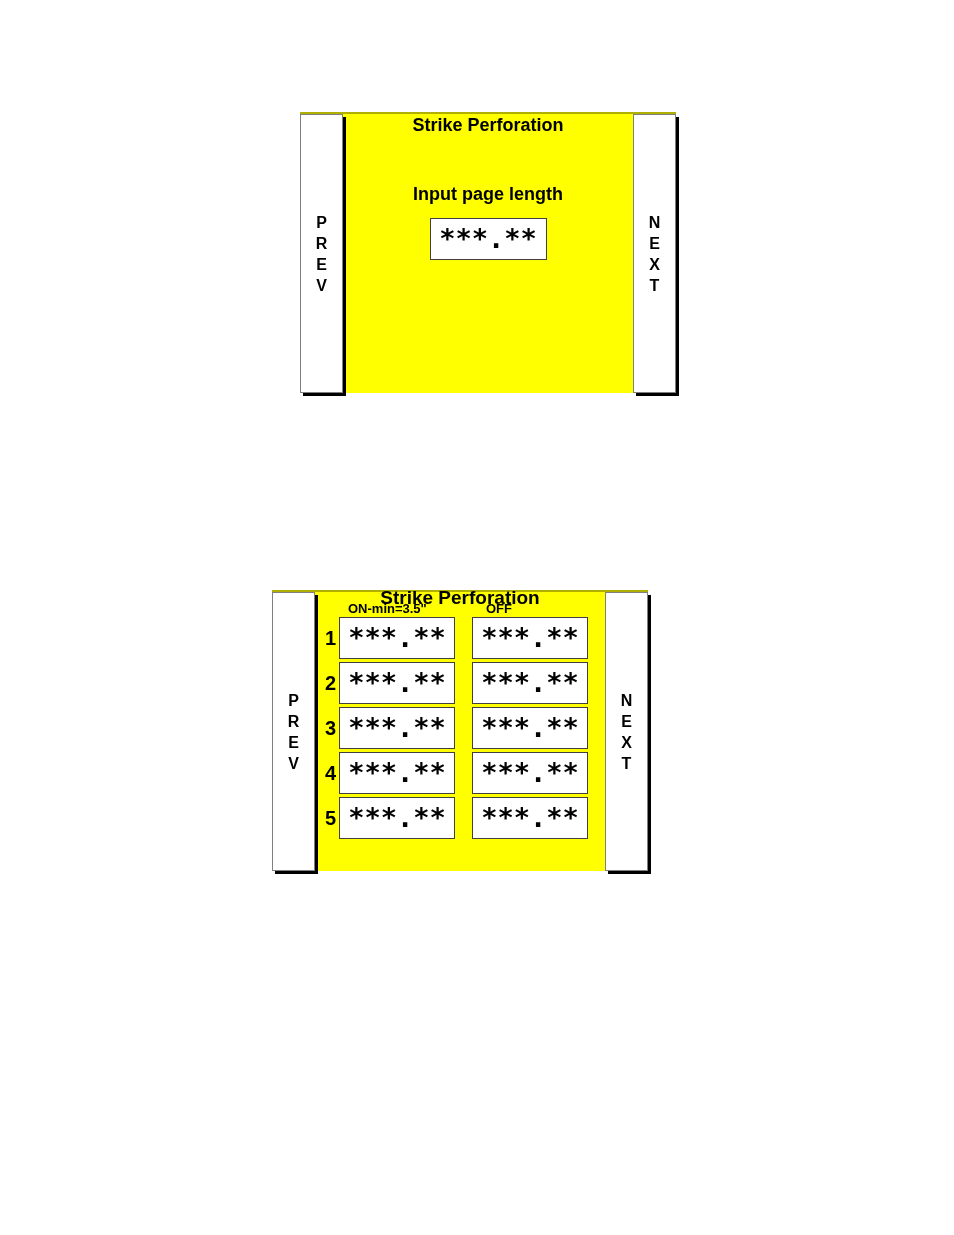  Describe the element at coordinates (330, 818) in the screenshot. I see `row-number: 5` at that location.